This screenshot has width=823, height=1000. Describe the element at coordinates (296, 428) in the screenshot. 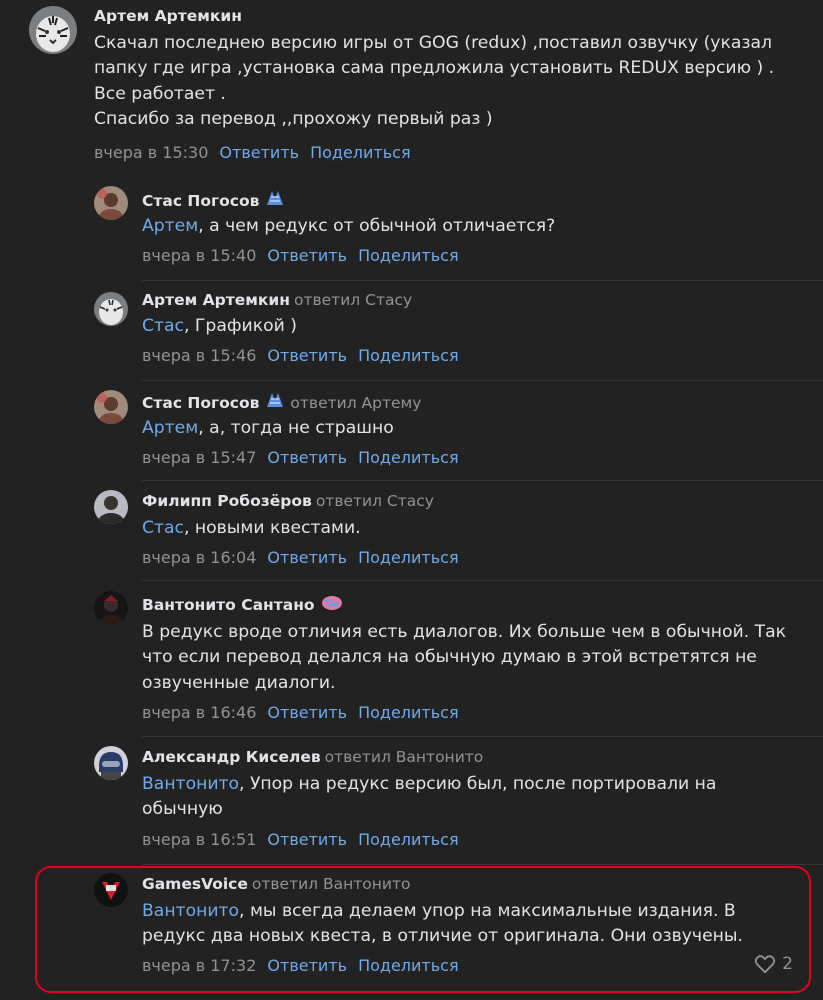

I see `comment-text-line: , а, тогда не страшно` at that location.